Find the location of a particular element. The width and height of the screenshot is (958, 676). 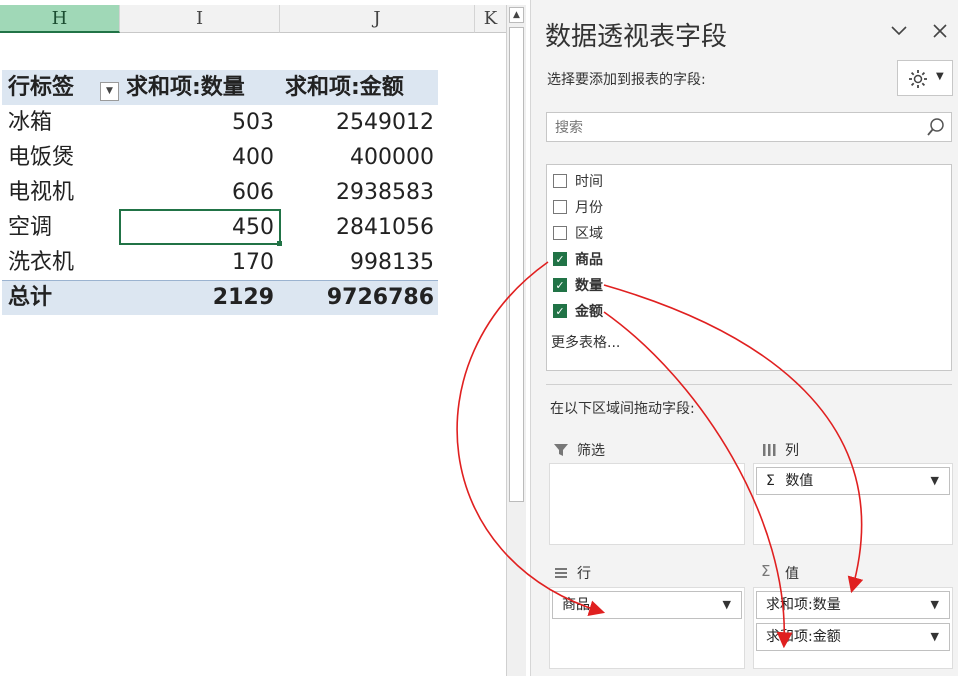

amount-cell: 998135 is located at coordinates (358, 262).